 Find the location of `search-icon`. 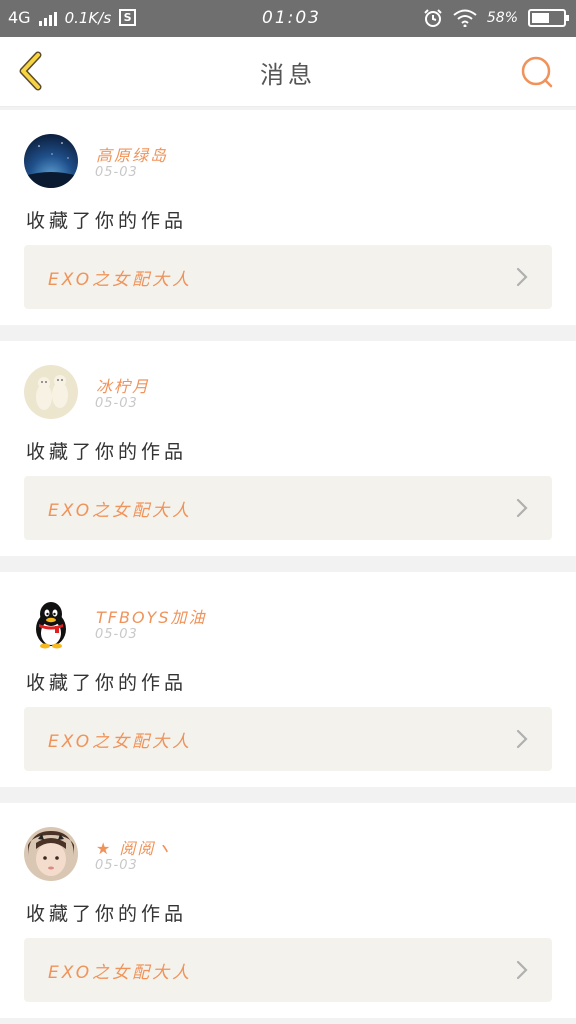

search-icon is located at coordinates (537, 72).